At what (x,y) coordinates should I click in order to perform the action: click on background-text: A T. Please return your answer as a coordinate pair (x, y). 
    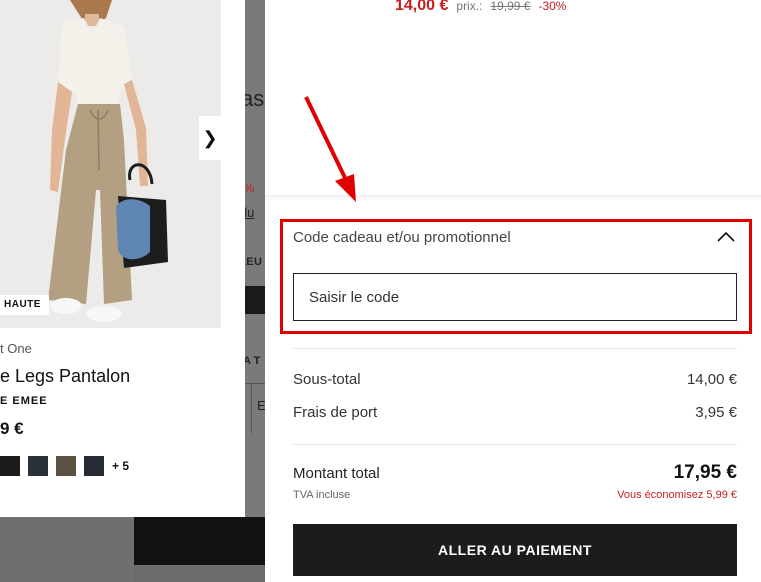
    Looking at the image, I should click on (252, 361).